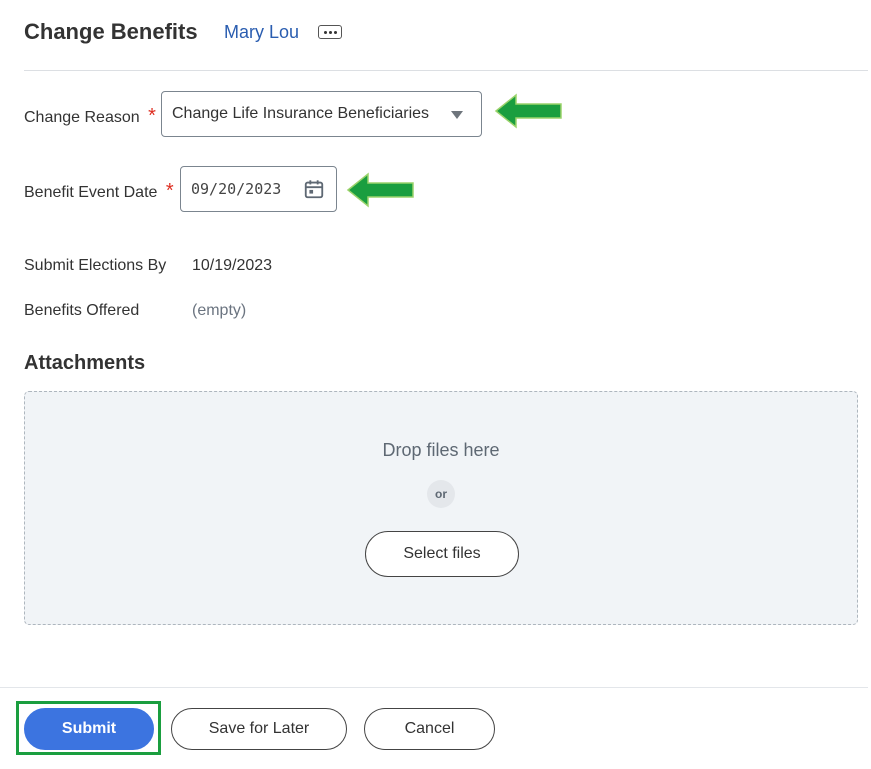  Describe the element at coordinates (261, 32) in the screenshot. I see `worker-name-link: Mary Lou` at that location.